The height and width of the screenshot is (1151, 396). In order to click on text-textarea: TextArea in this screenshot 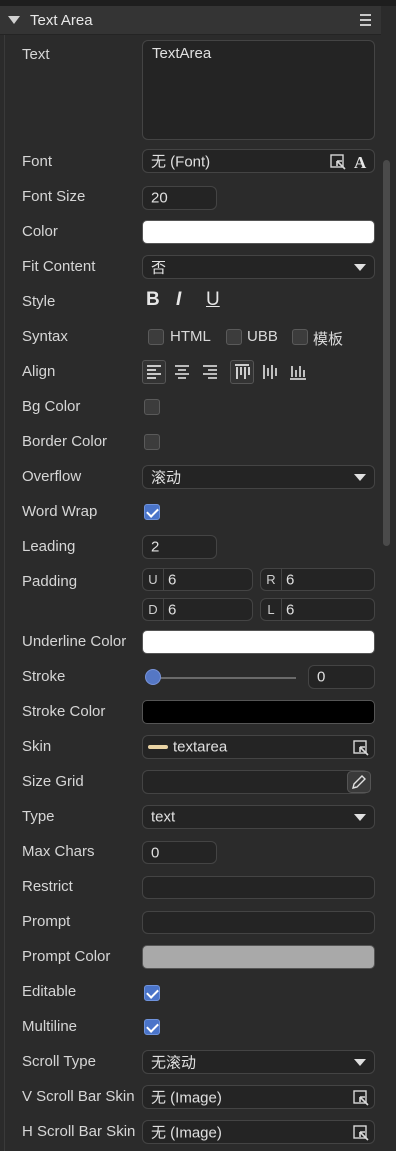, I will do `click(258, 90)`.